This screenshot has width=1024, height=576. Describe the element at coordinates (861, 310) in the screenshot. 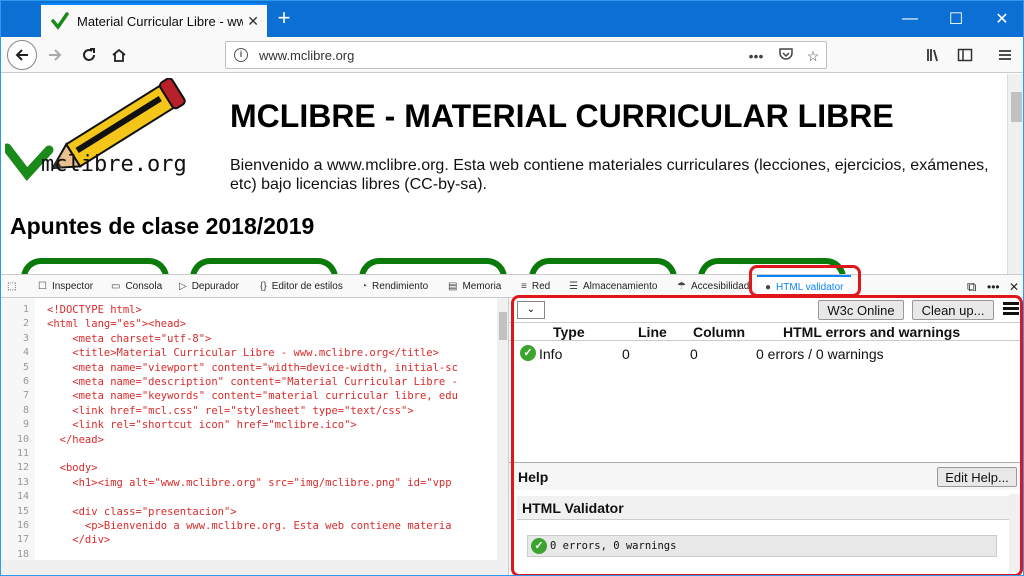

I see `w3c-online-button: W3c Online` at that location.